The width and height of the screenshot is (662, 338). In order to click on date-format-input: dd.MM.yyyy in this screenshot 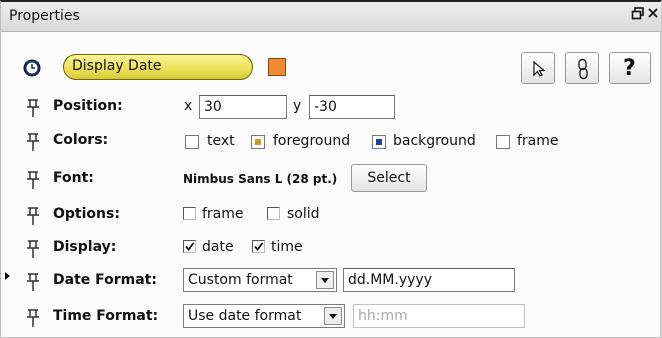, I will do `click(429, 280)`.